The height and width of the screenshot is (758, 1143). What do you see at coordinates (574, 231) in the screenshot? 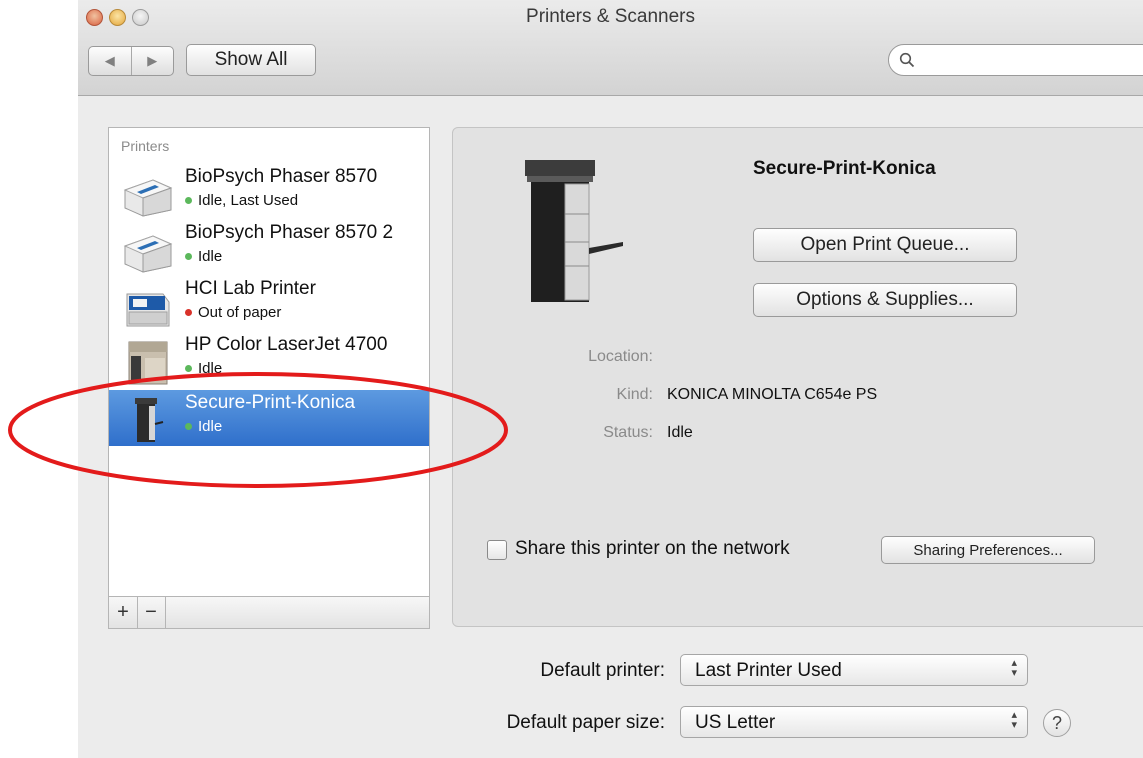
I see `printer-image` at bounding box center [574, 231].